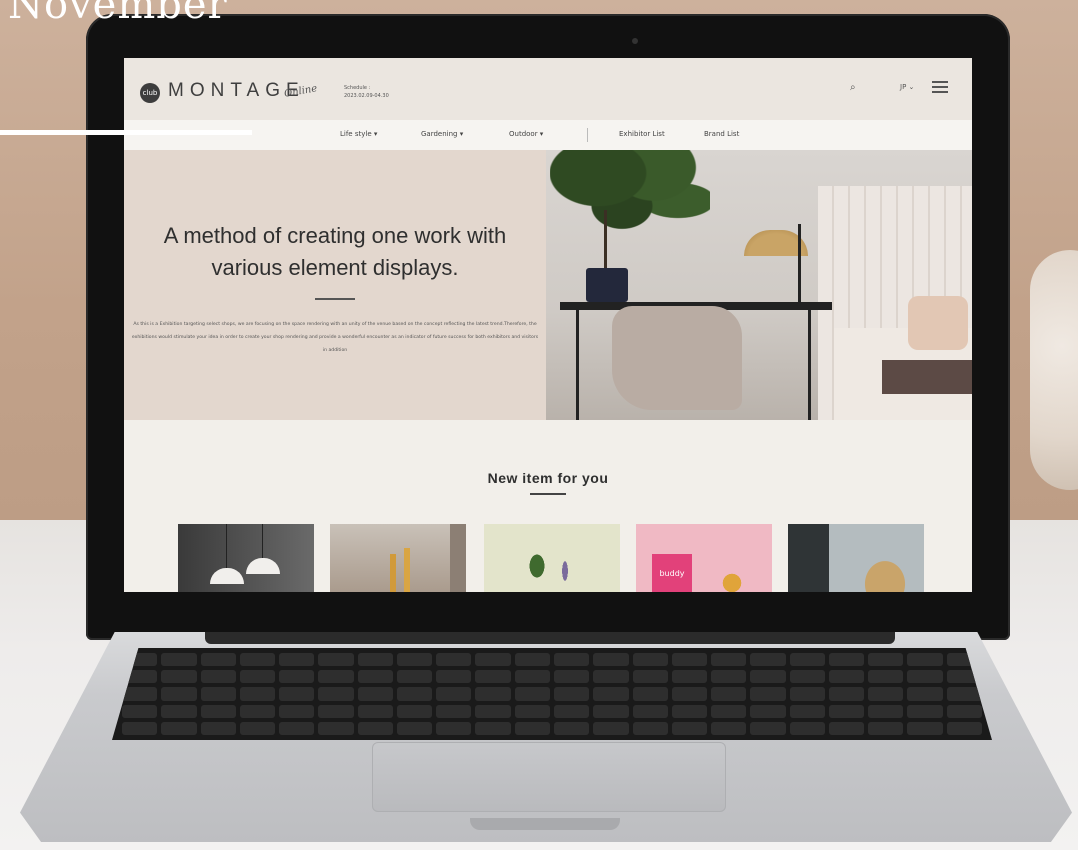 The width and height of the screenshot is (1078, 850). Describe the element at coordinates (335, 299) in the screenshot. I see `hero-divider` at that location.